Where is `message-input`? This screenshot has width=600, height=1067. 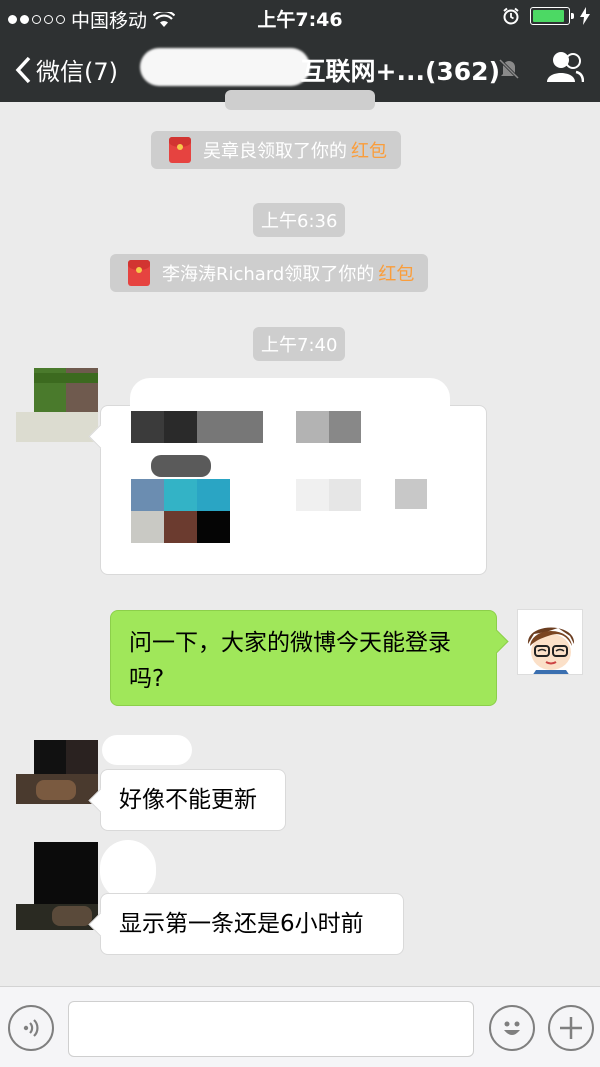 message-input is located at coordinates (271, 1029).